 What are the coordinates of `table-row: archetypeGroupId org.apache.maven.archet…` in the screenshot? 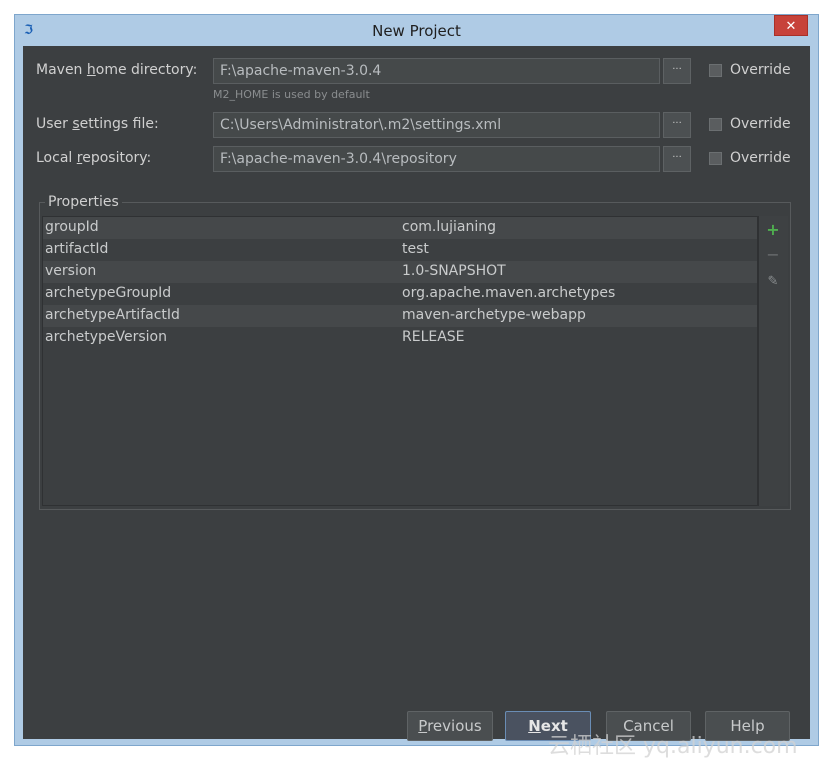 It's located at (400, 294).